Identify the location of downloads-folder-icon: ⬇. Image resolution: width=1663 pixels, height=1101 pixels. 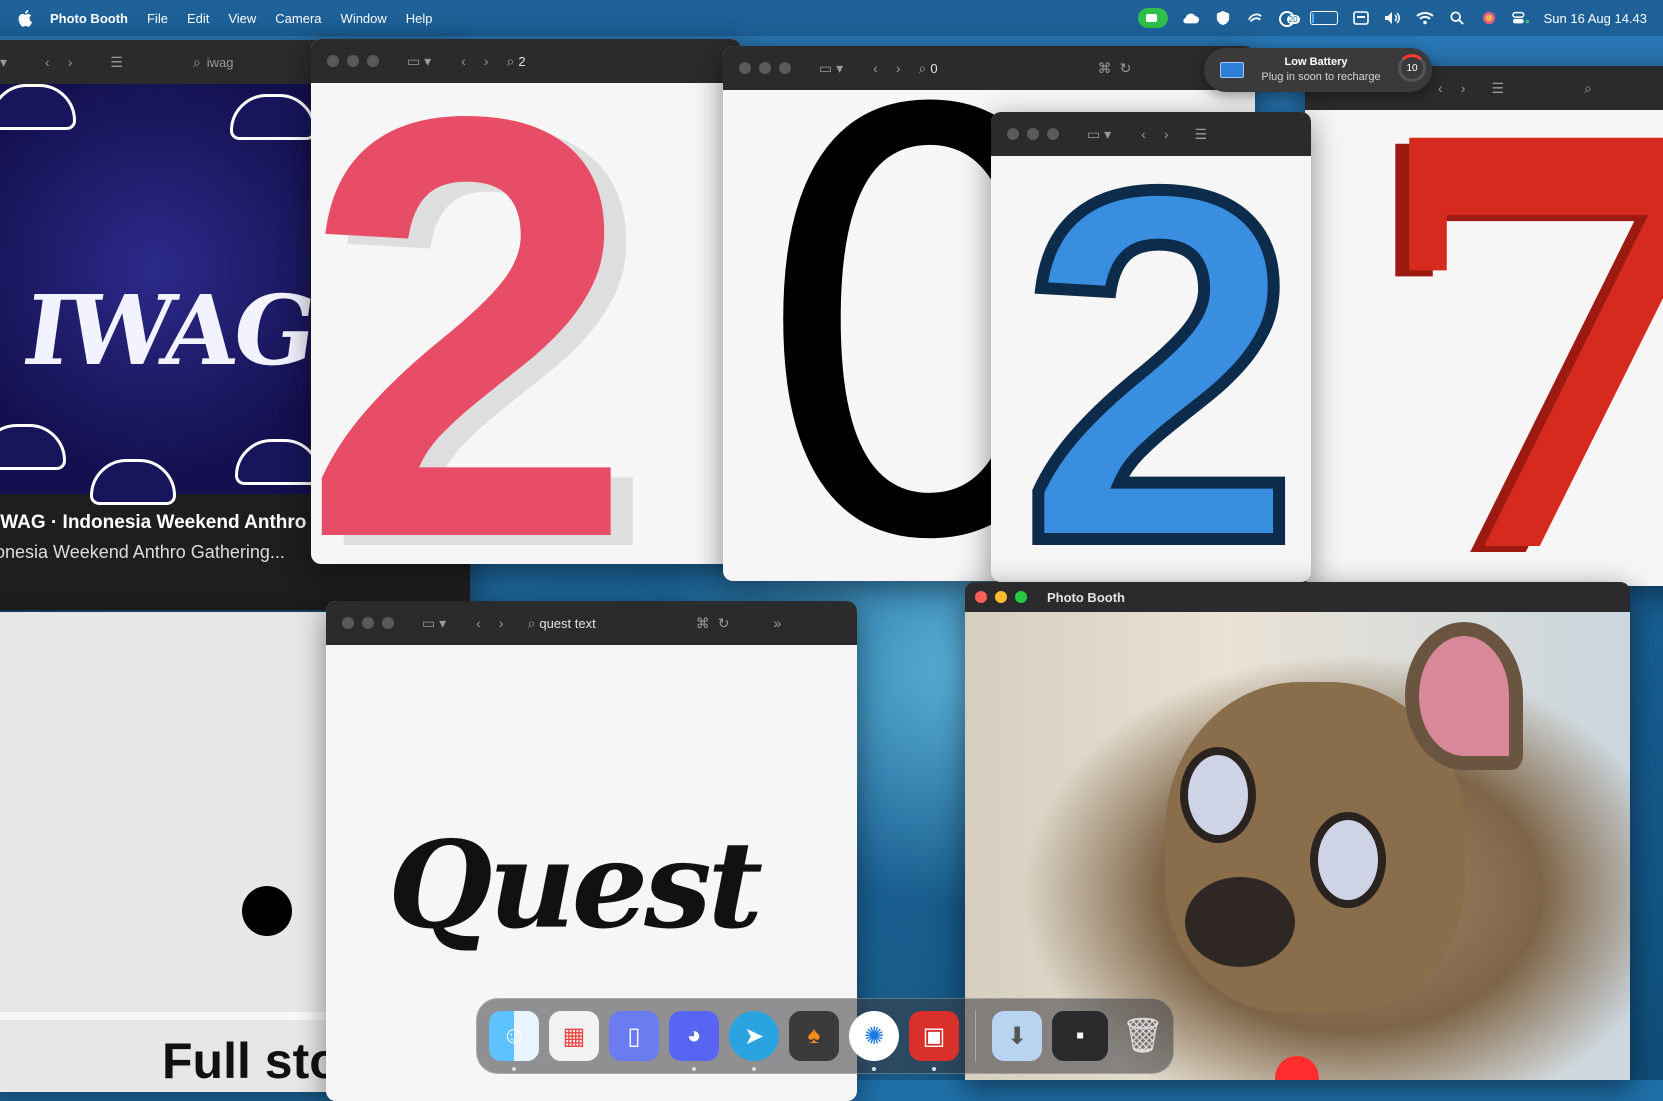
(1017, 1036).